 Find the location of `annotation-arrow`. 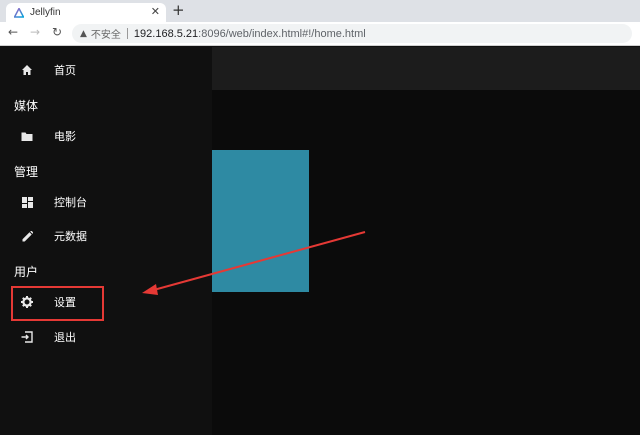

annotation-arrow is located at coordinates (254, 263).